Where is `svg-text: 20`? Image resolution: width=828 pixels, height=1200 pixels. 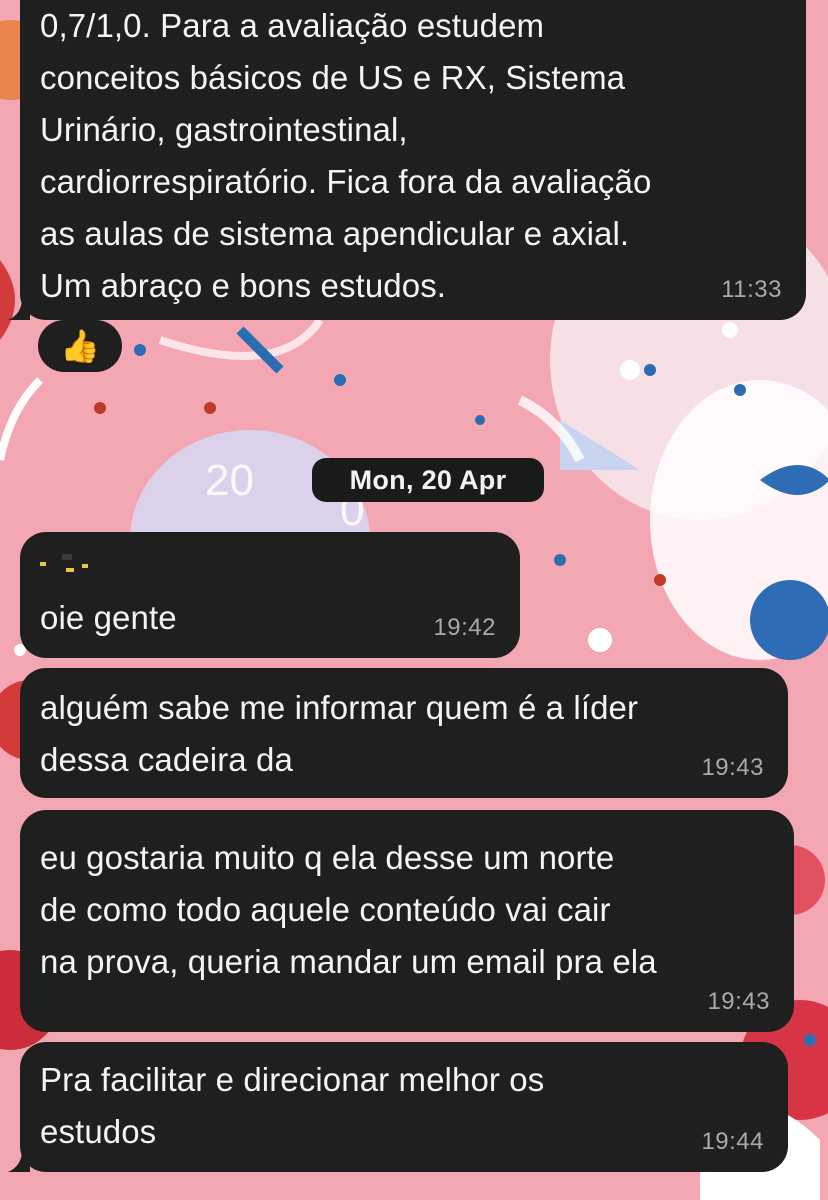
svg-text: 20 is located at coordinates (229, 480).